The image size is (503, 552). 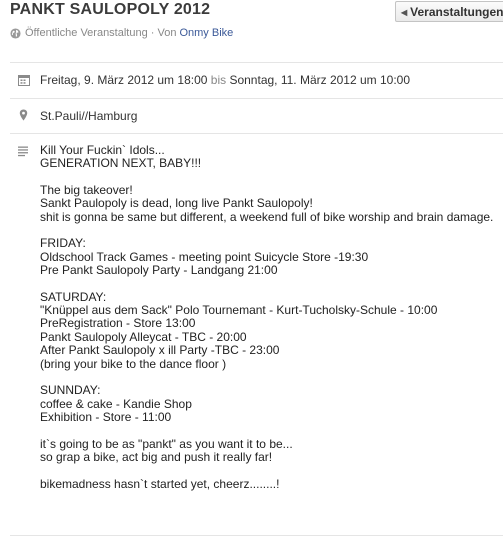 I want to click on date-connector: bis, so click(x=218, y=80).